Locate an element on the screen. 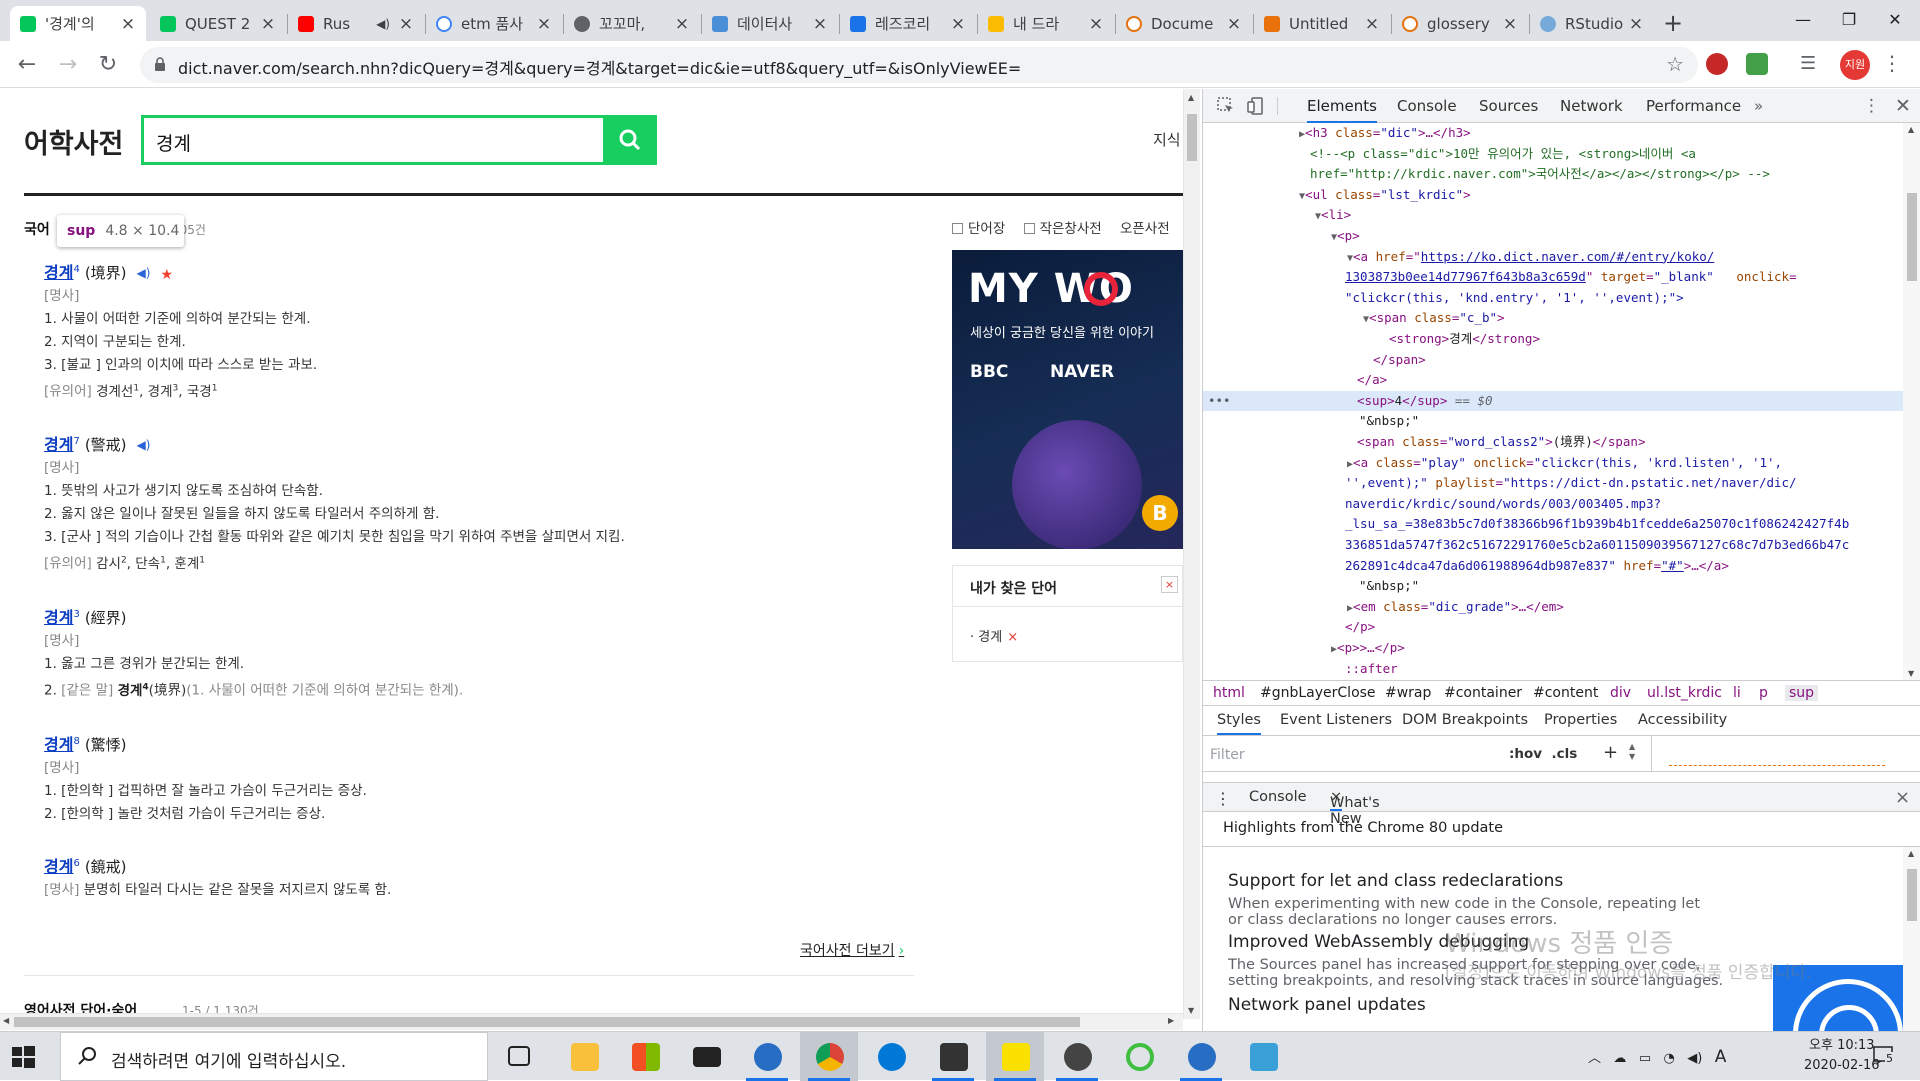 The width and height of the screenshot is (1920, 1081). recent-word: · 경계 × is located at coordinates (994, 635).